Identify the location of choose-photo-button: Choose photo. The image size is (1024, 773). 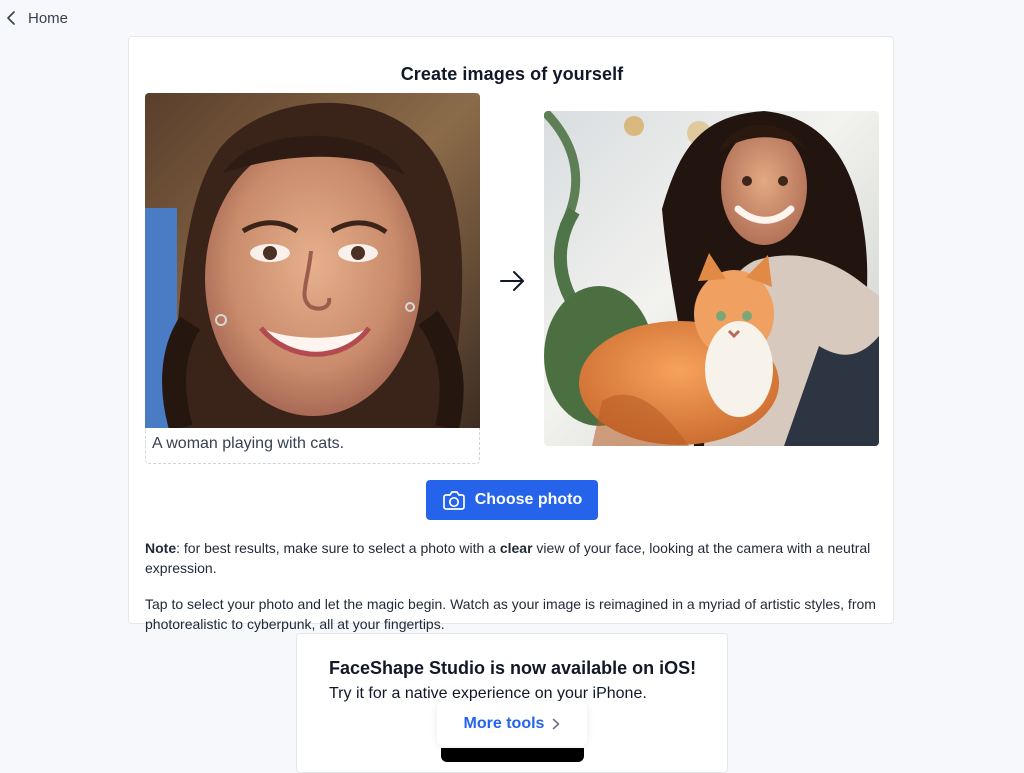
(512, 500).